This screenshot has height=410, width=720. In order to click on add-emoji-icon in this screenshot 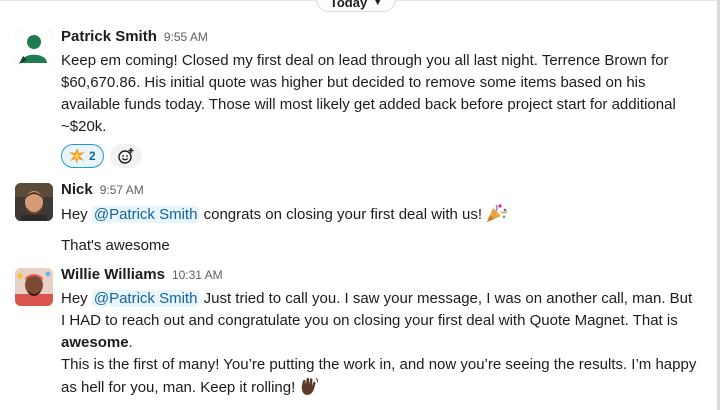, I will do `click(125, 156)`.